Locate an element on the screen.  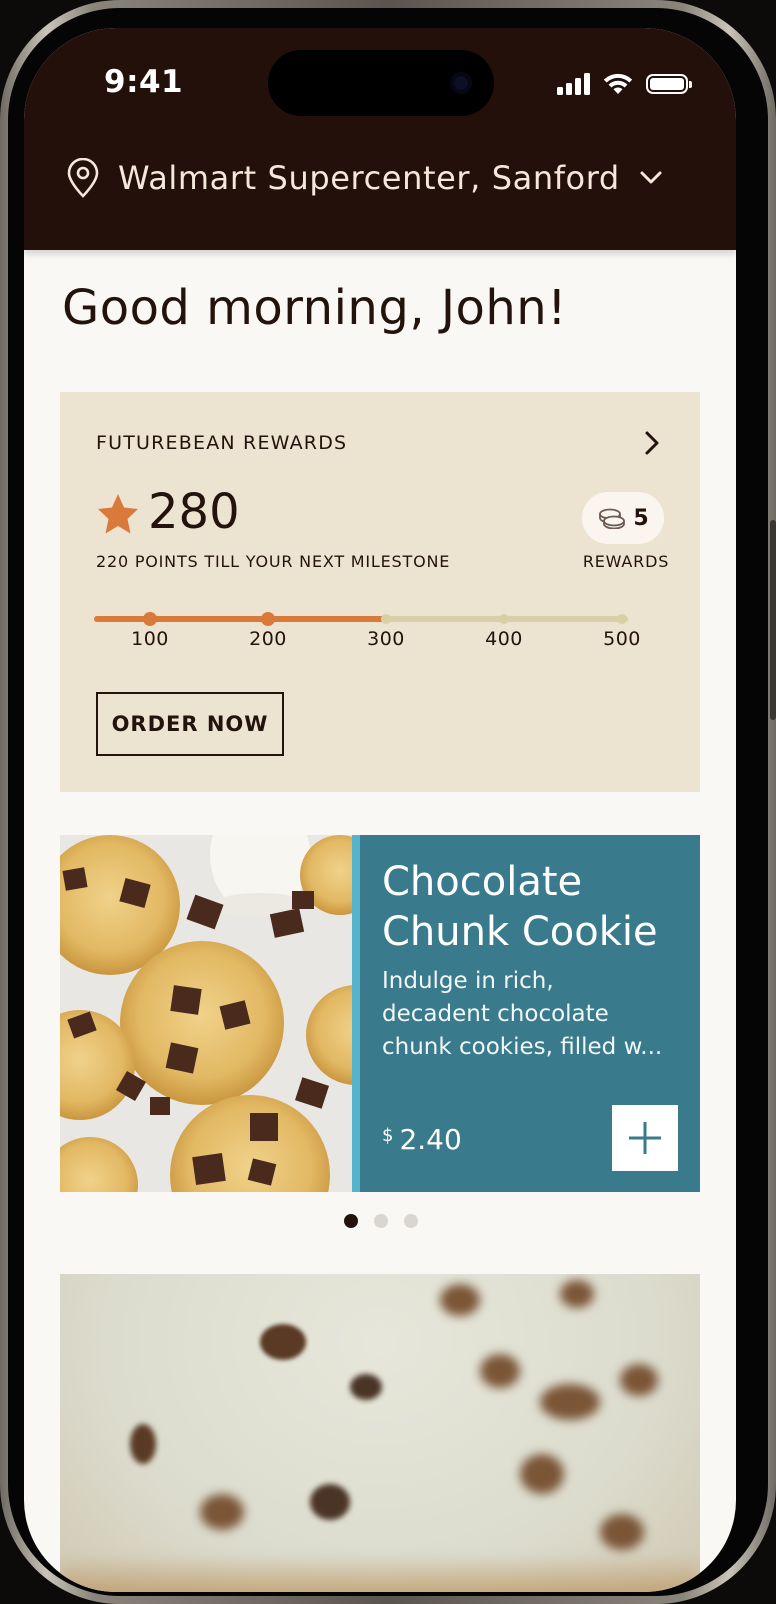
location-pin-icon is located at coordinates (83, 178).